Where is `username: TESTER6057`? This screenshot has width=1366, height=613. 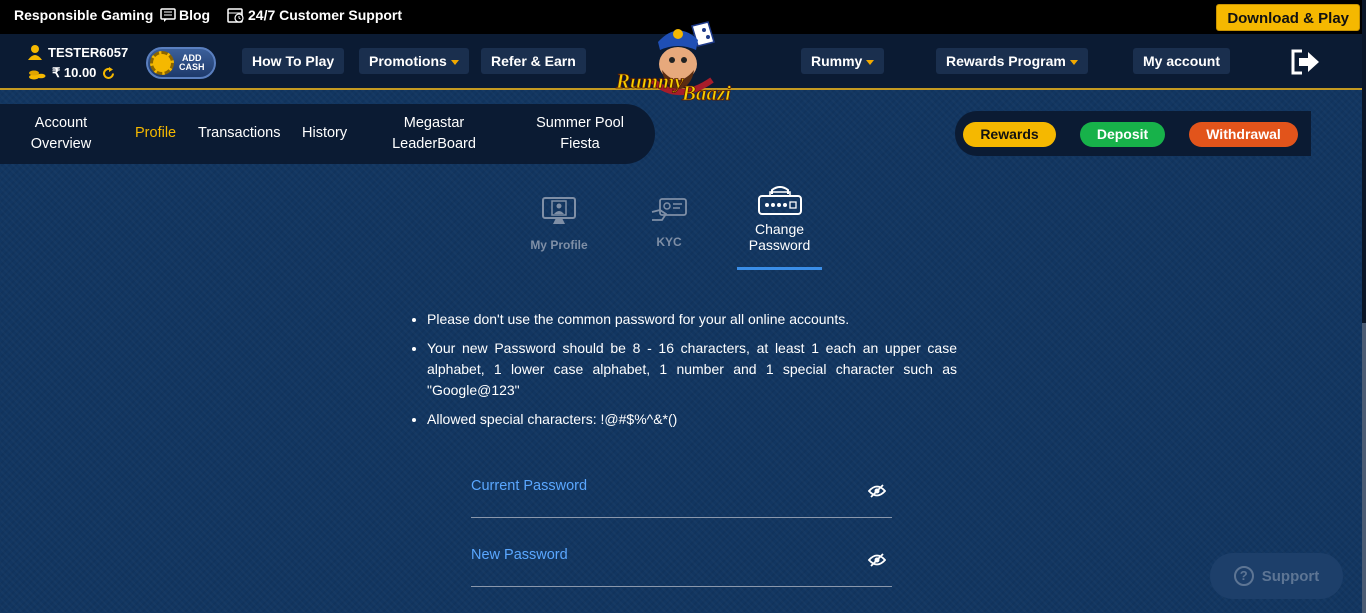 username: TESTER6057 is located at coordinates (88, 52).